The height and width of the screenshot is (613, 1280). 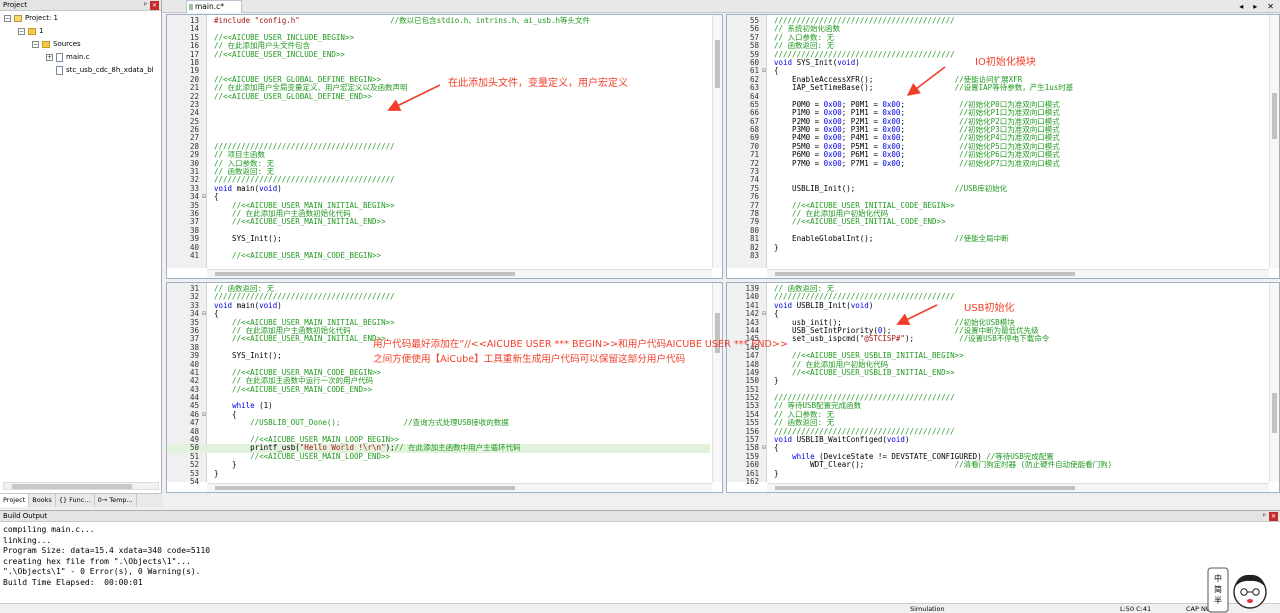 I want to click on build-output-title: Build Output ᵖ ✕, so click(x=640, y=516).